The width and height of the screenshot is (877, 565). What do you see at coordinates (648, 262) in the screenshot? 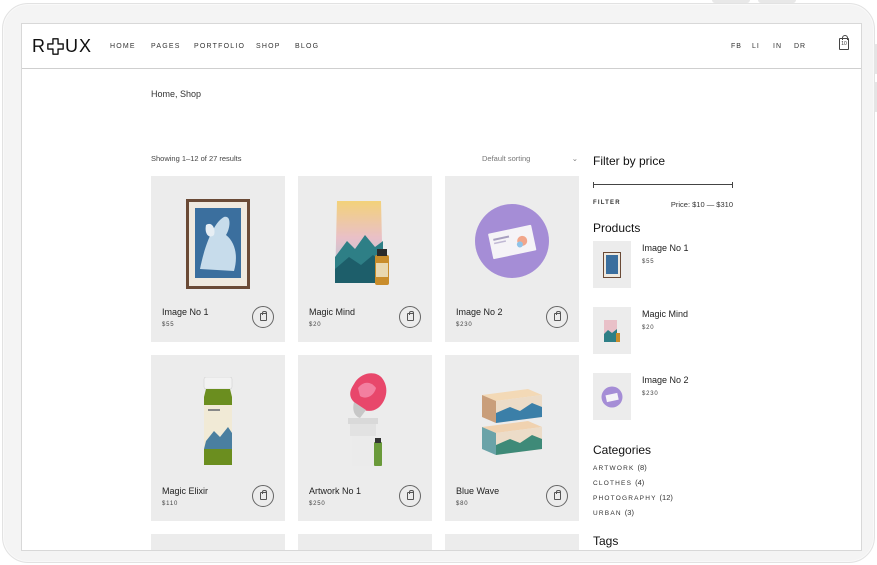
I see `sidebar-product-price: $55` at bounding box center [648, 262].